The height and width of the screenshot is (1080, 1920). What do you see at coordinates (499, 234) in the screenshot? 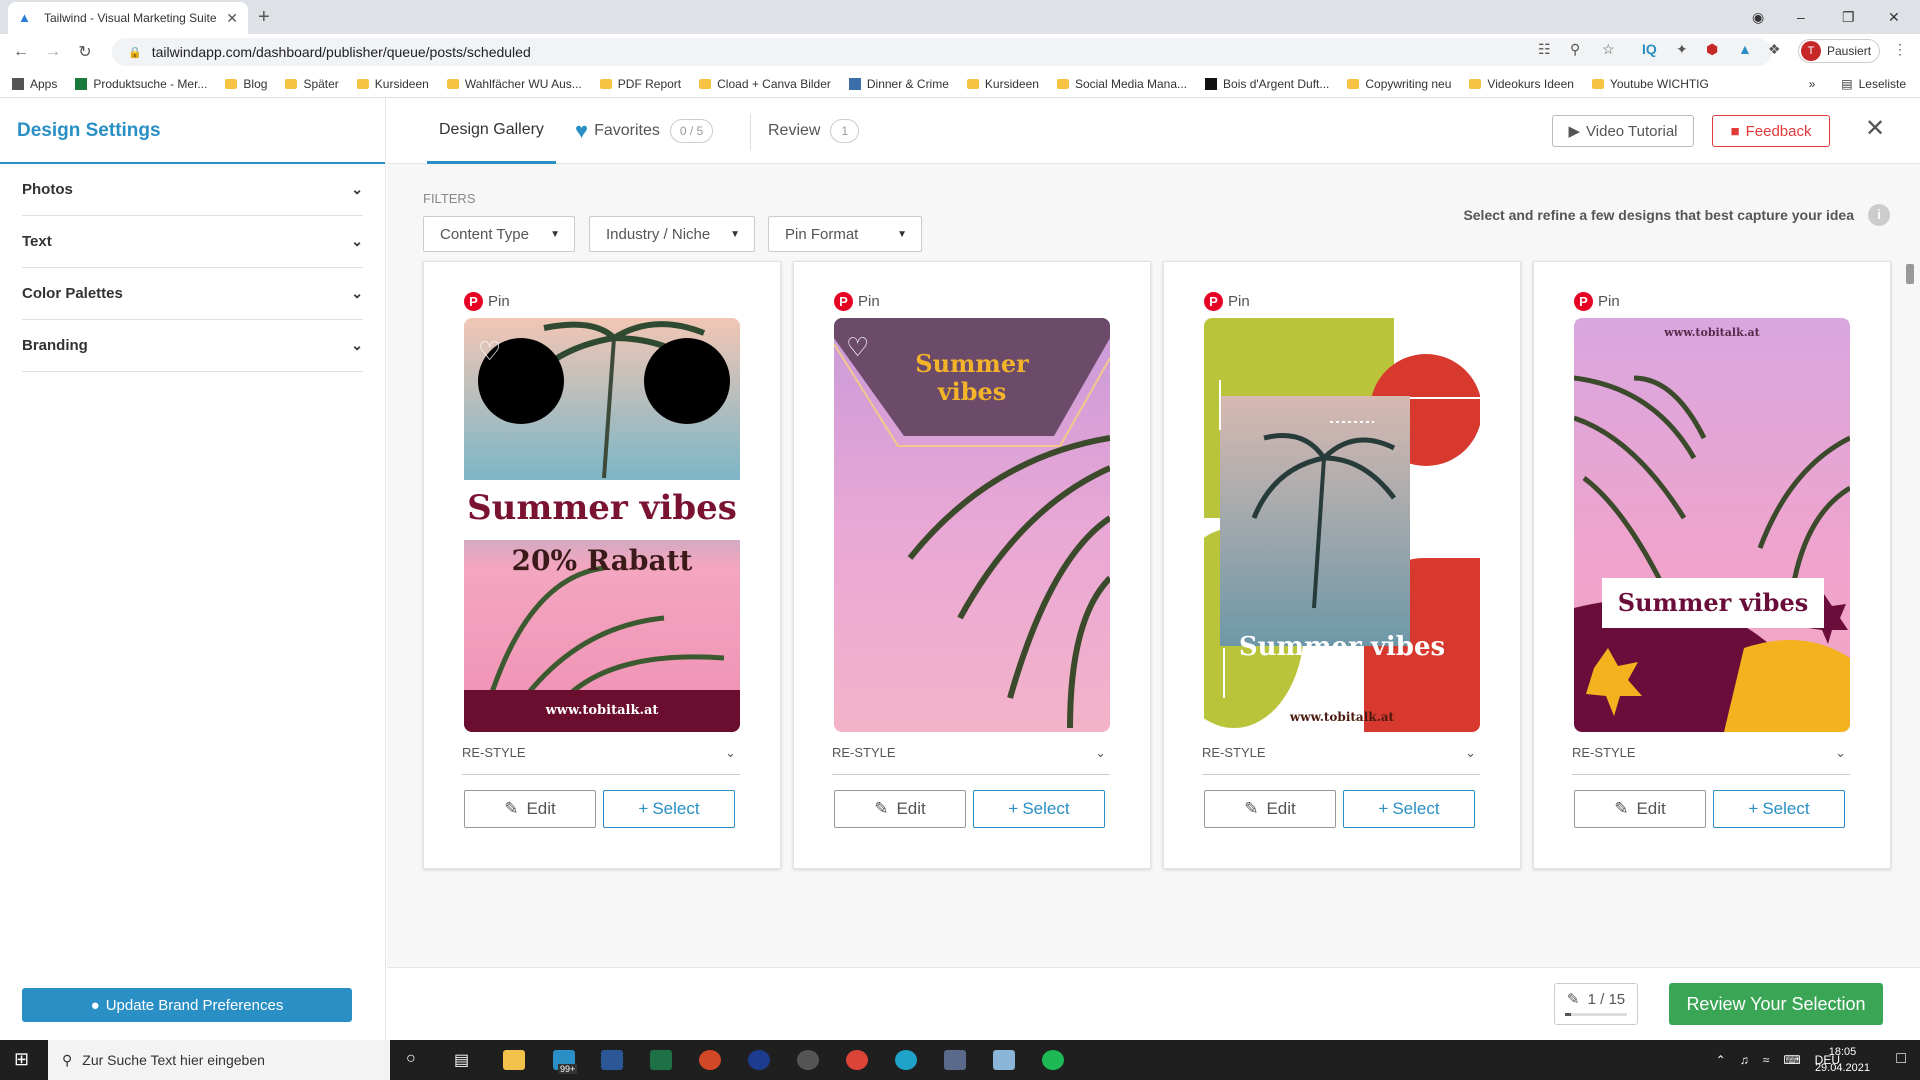
I see `content-type-dropdown: Content Type ▼` at bounding box center [499, 234].